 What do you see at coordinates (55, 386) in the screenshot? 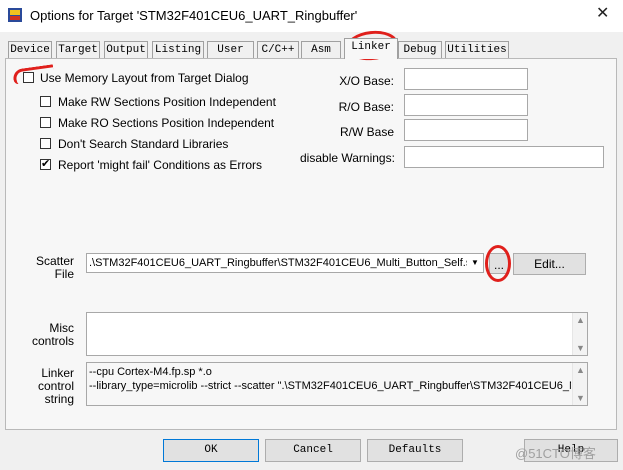
I see `linker-control-label-line2: control` at bounding box center [55, 386].